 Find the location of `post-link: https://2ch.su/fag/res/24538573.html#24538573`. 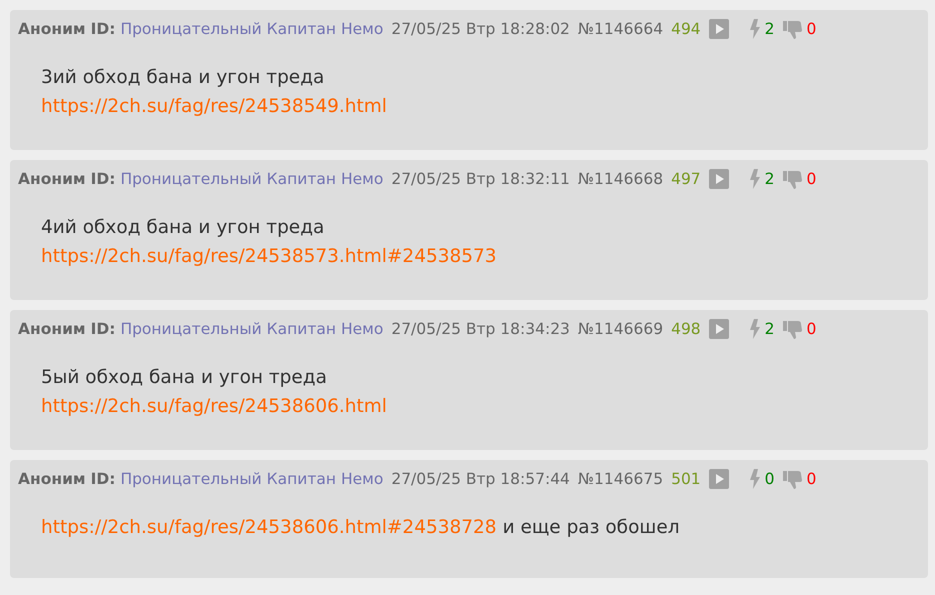

post-link: https://2ch.su/fag/res/24538573.html#24538573 is located at coordinates (269, 256).